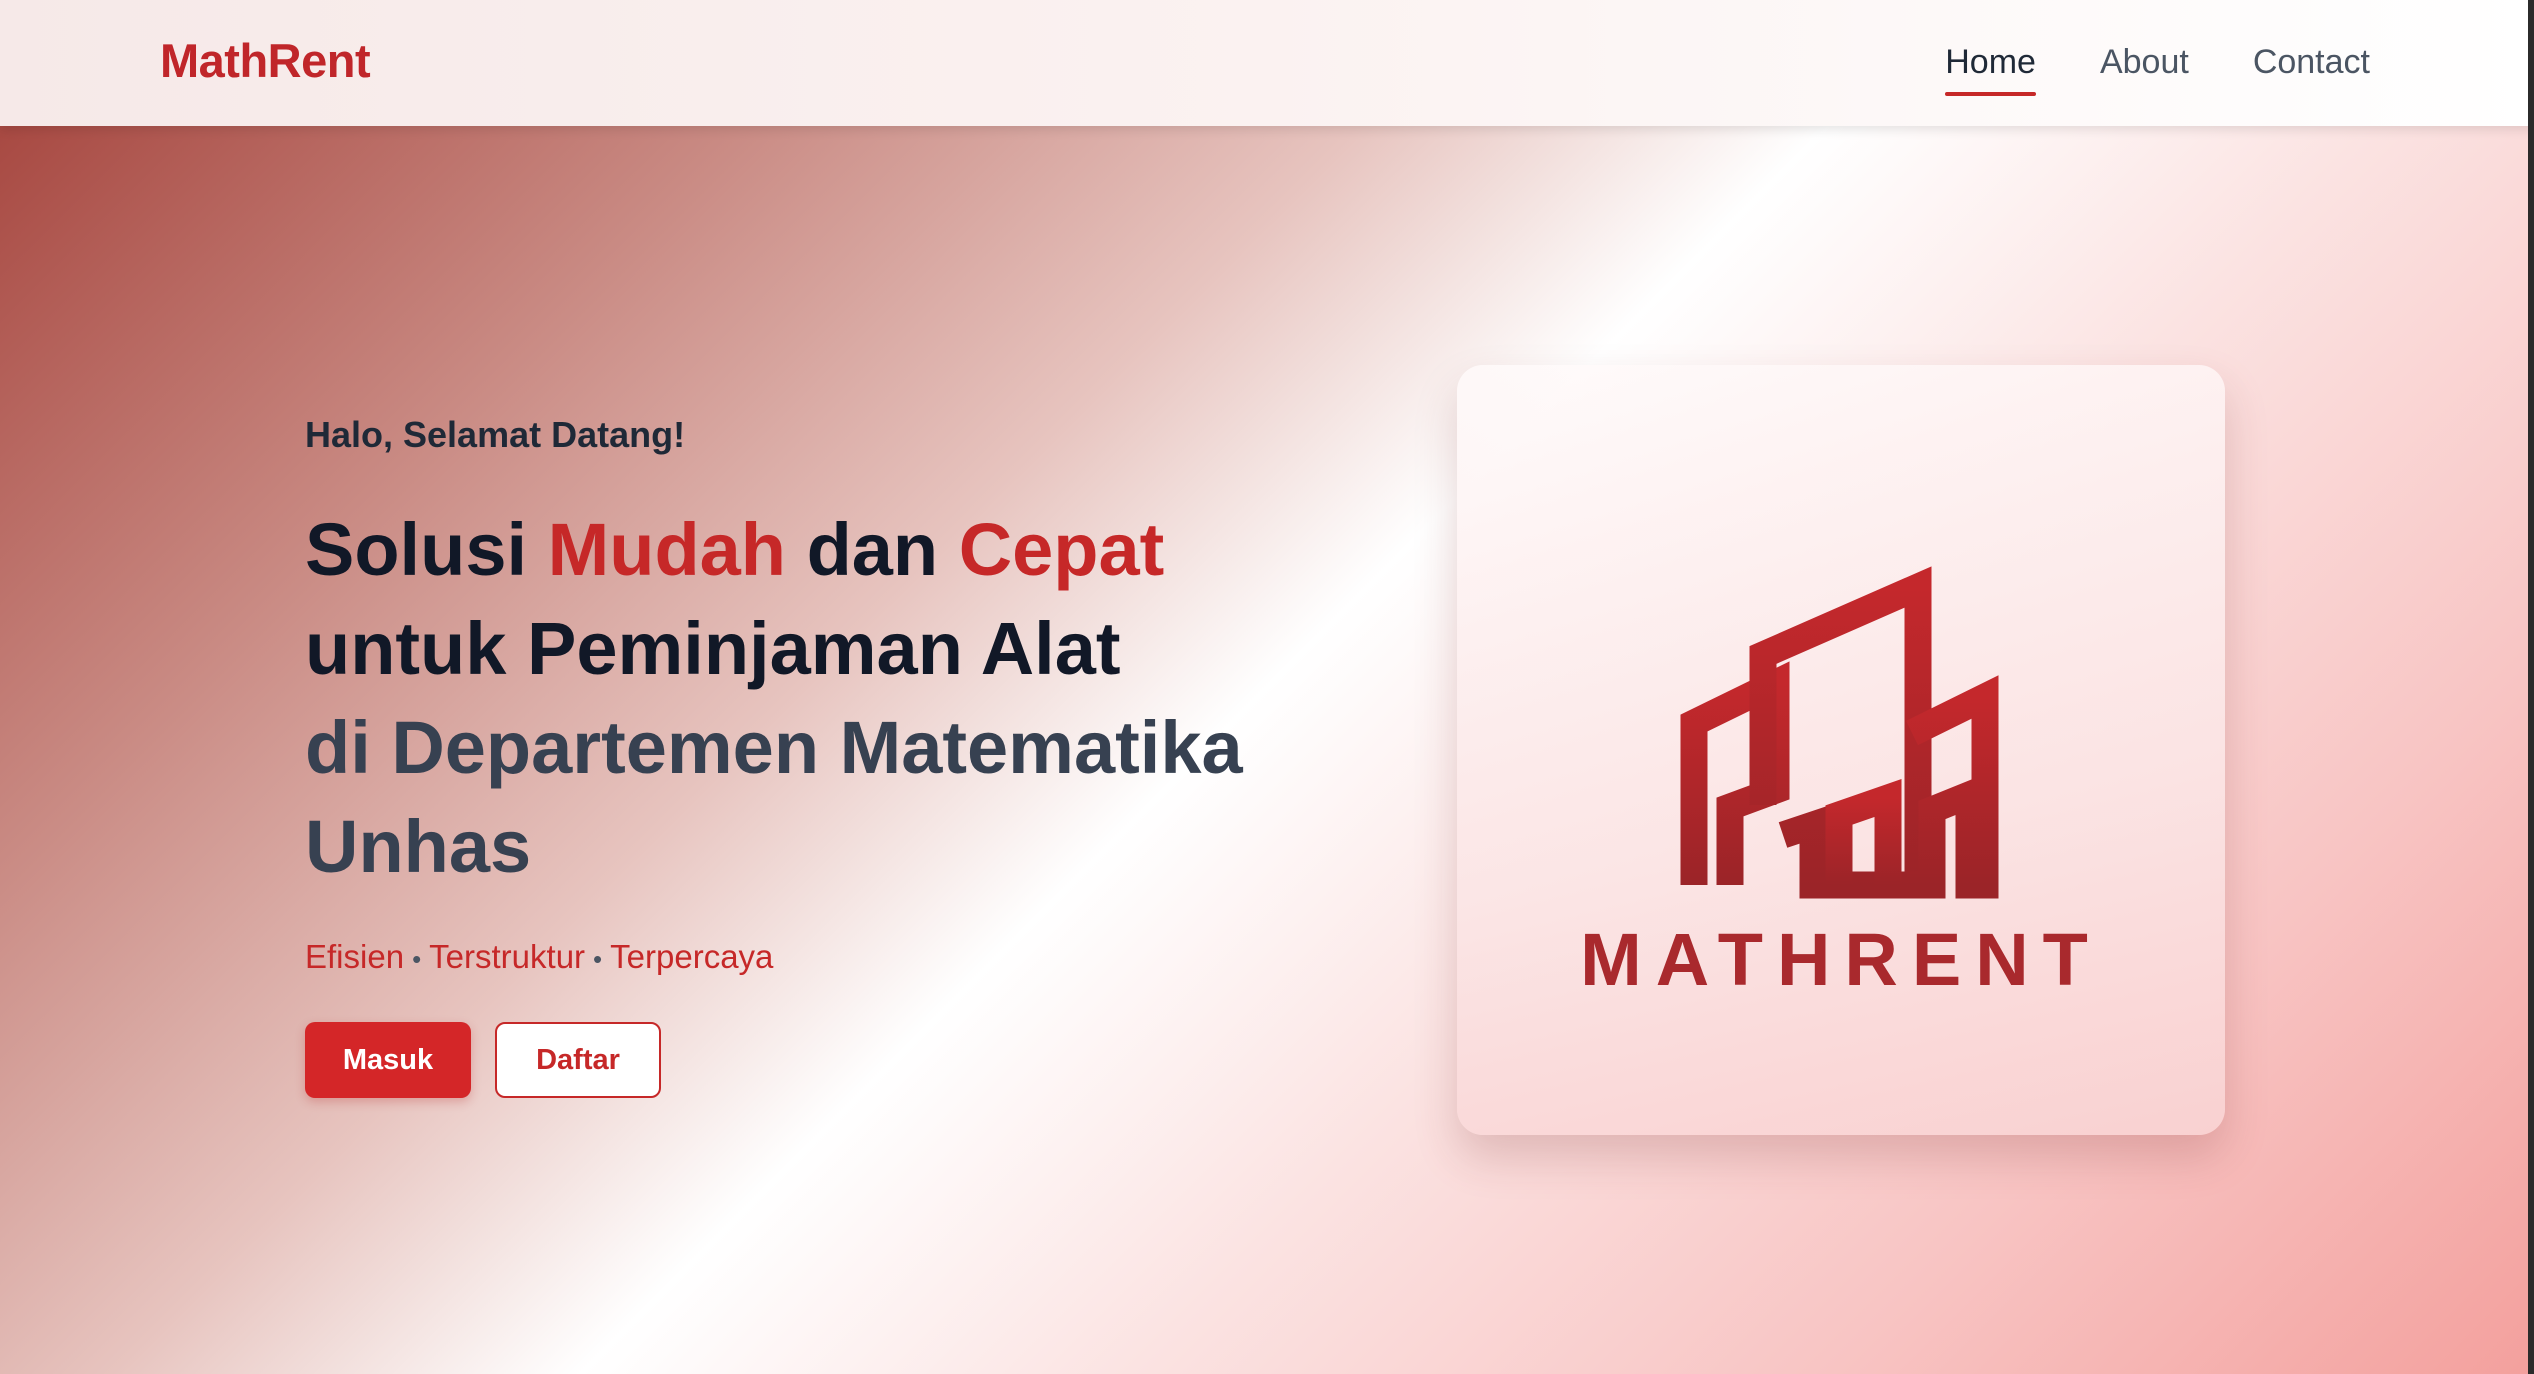 The width and height of the screenshot is (2534, 1374). What do you see at coordinates (830, 958) in the screenshot?
I see `tagline: Efisien • Terstruktur • Terpercaya` at bounding box center [830, 958].